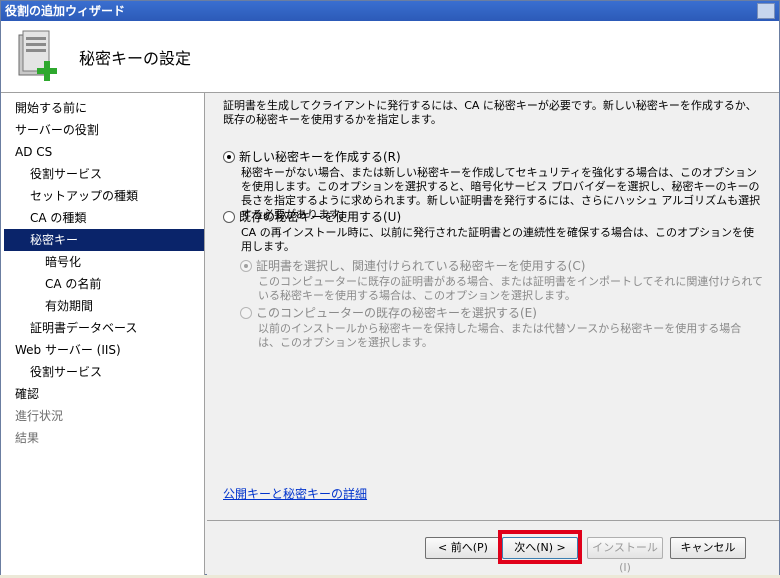 The height and width of the screenshot is (578, 780). I want to click on radio-existing-key, so click(229, 217).